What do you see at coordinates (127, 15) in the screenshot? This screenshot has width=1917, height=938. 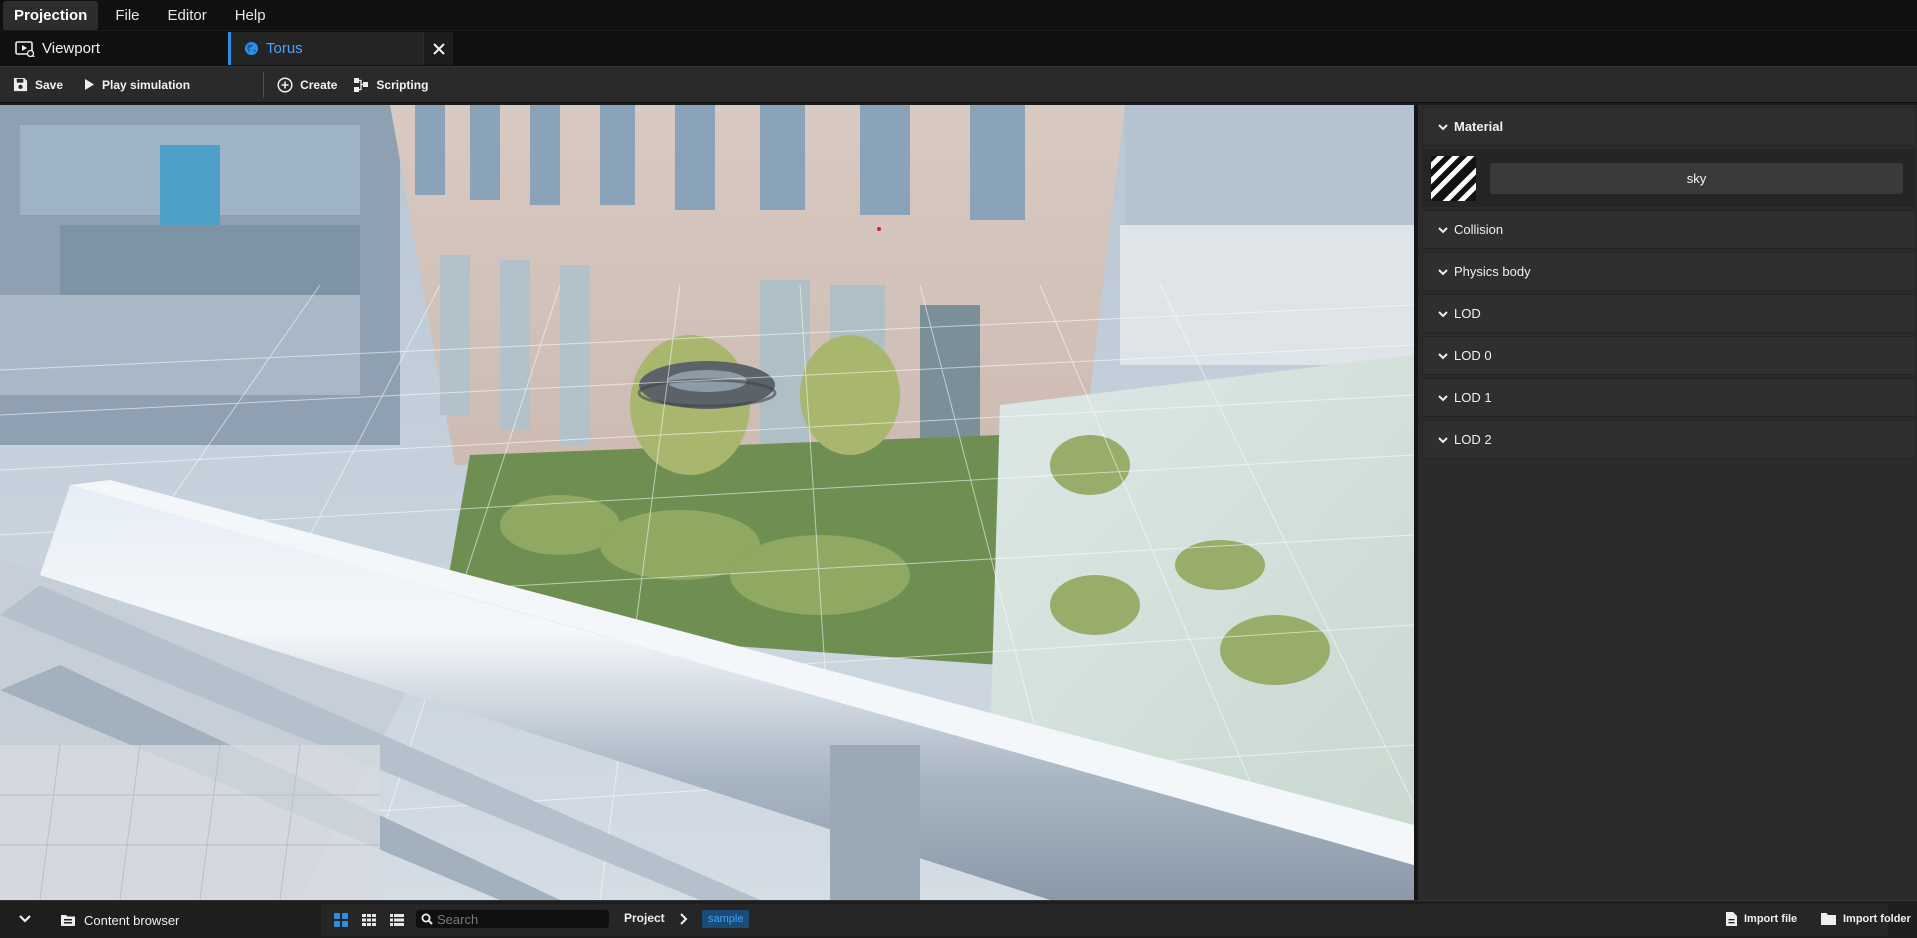 I see `menu-file: File` at bounding box center [127, 15].